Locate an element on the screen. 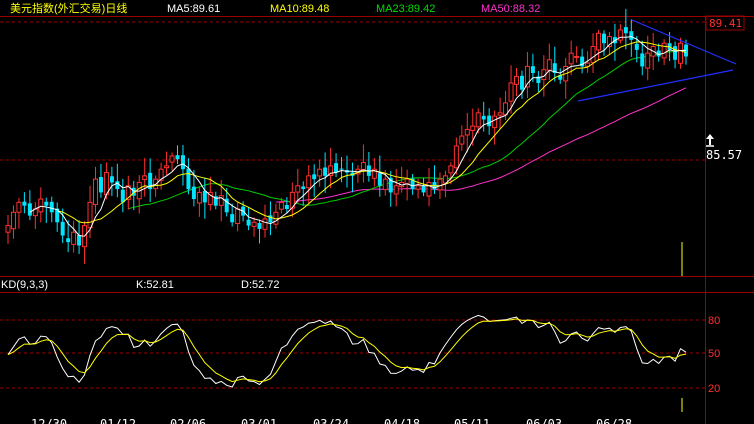 The height and width of the screenshot is (424, 754). ma50-label: MA50:88.32 is located at coordinates (510, 9).